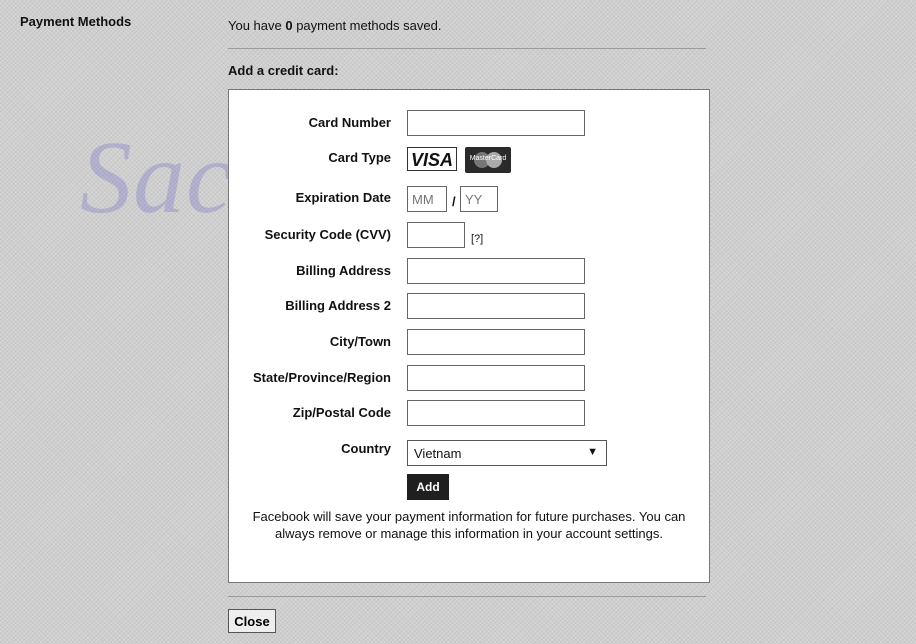  What do you see at coordinates (507, 453) in the screenshot?
I see `country-select: Vietnam ▼` at bounding box center [507, 453].